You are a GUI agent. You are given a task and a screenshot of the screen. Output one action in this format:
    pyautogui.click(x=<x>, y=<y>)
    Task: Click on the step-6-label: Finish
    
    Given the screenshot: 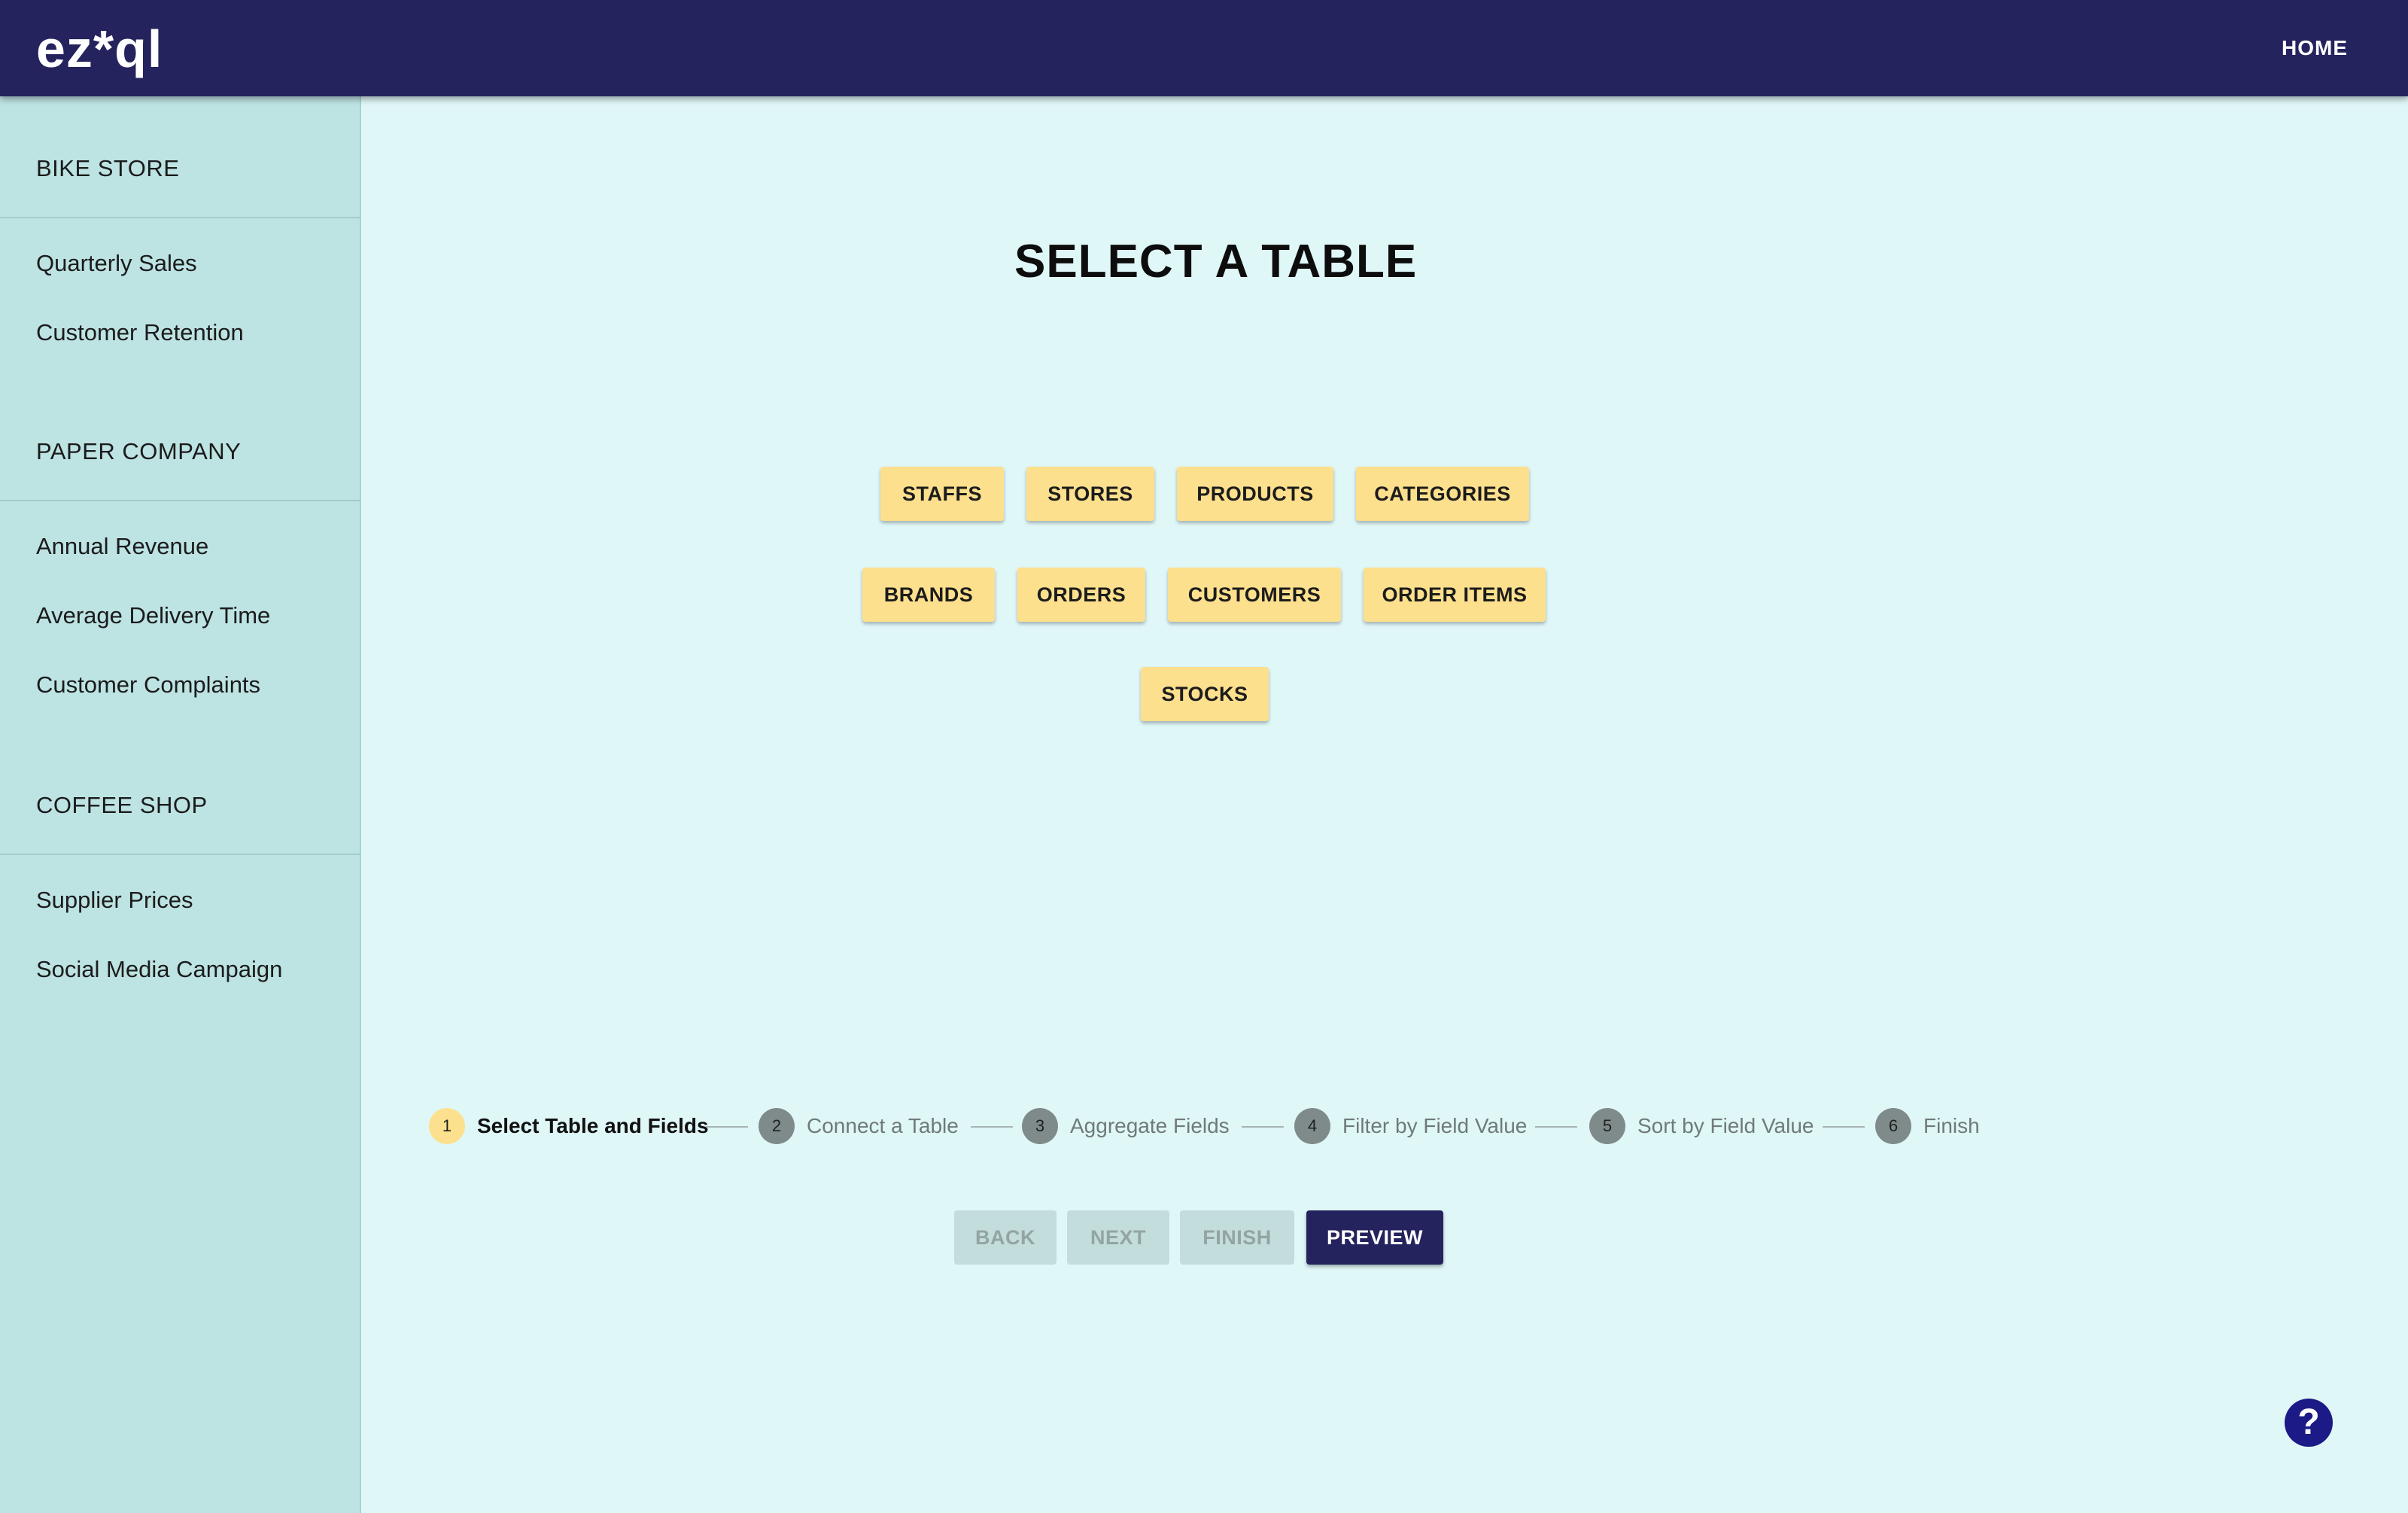 What is the action you would take?
    pyautogui.click(x=1951, y=1125)
    